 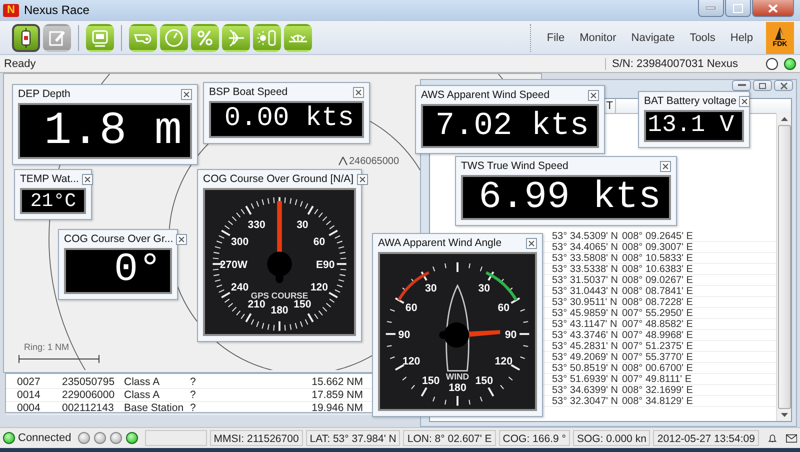 I want to click on table-cell-text: 008° 32.1699' E, so click(x=658, y=390).